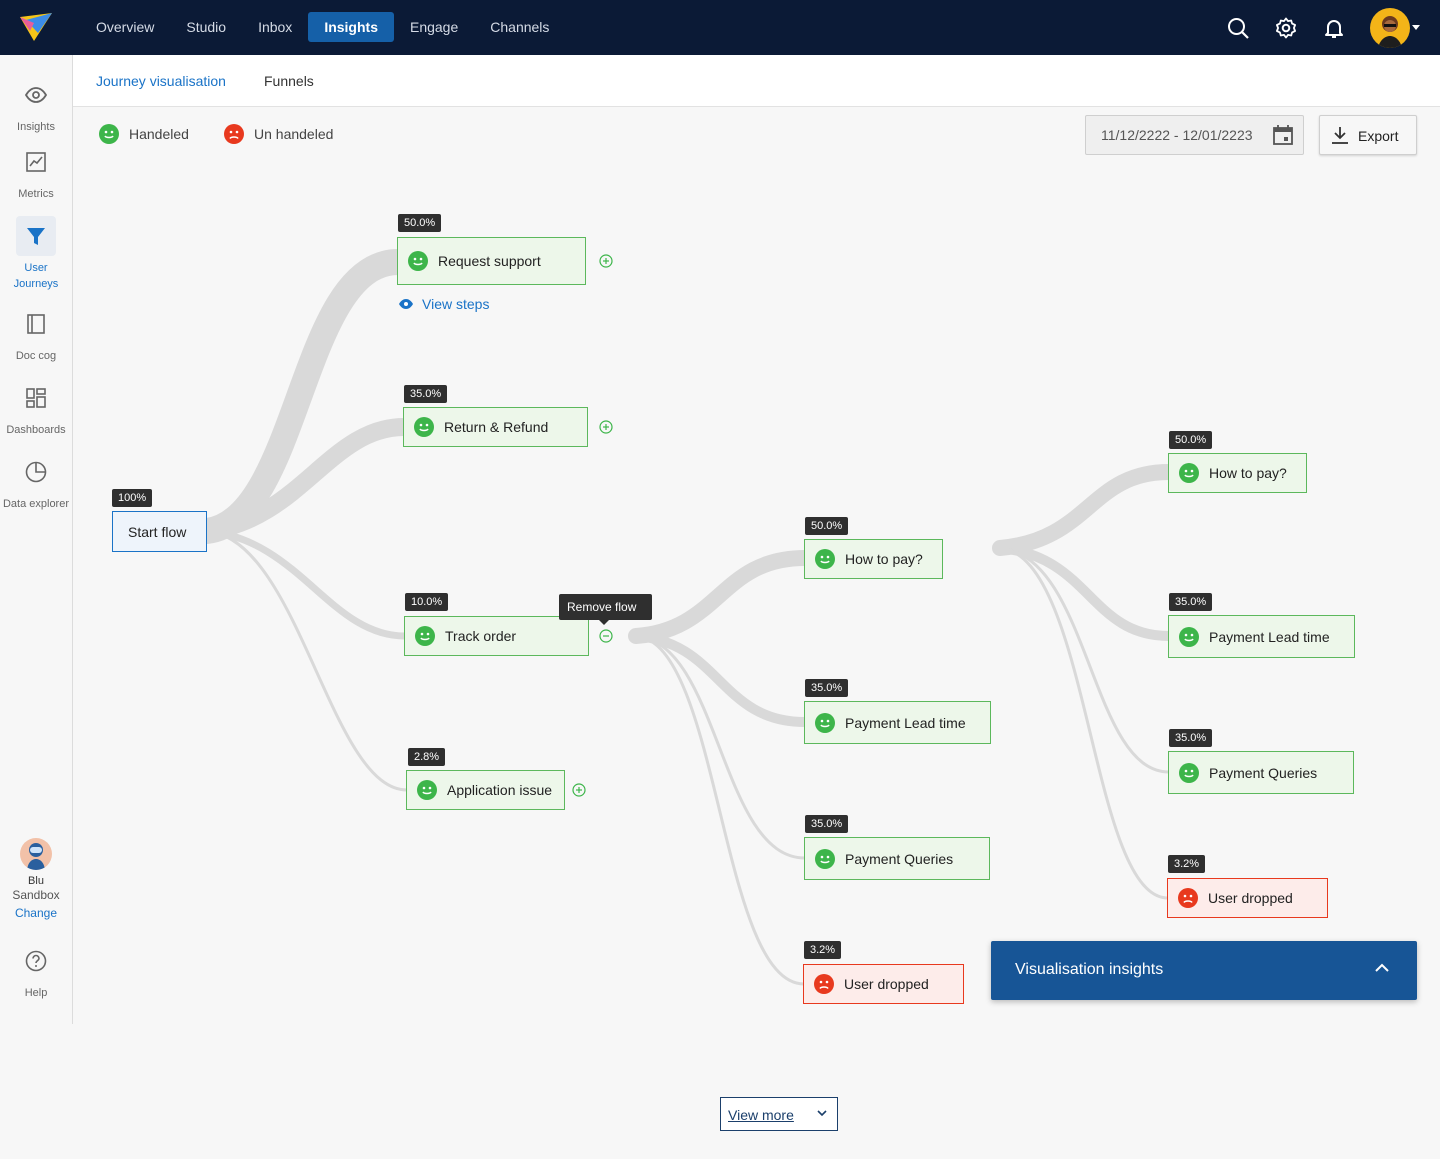  Describe the element at coordinates (1084, 510) in the screenshot. I see `flow-pay-how-to-pay` at that location.